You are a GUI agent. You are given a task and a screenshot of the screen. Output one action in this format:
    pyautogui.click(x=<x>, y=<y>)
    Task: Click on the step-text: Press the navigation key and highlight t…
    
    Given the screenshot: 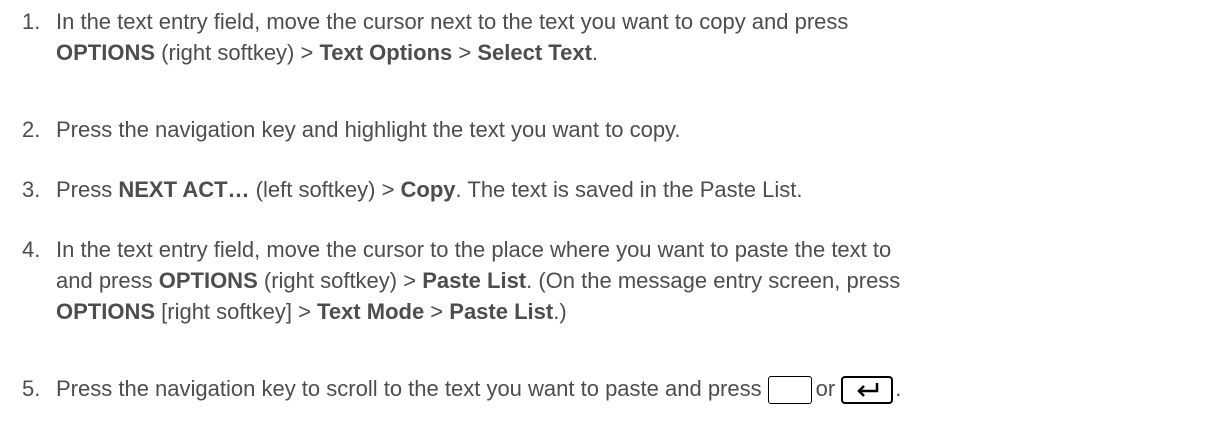 What is the action you would take?
    pyautogui.click(x=368, y=129)
    